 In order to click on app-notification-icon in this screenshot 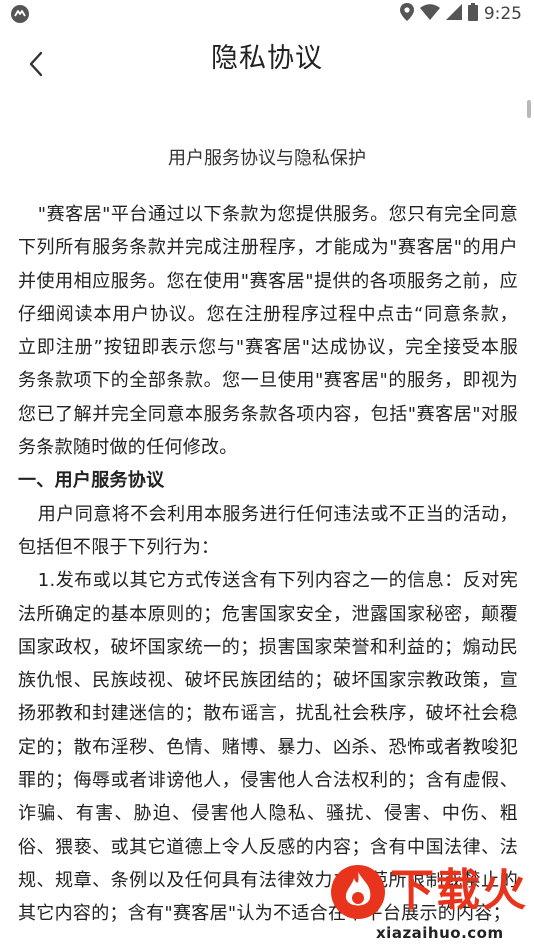, I will do `click(20, 14)`.